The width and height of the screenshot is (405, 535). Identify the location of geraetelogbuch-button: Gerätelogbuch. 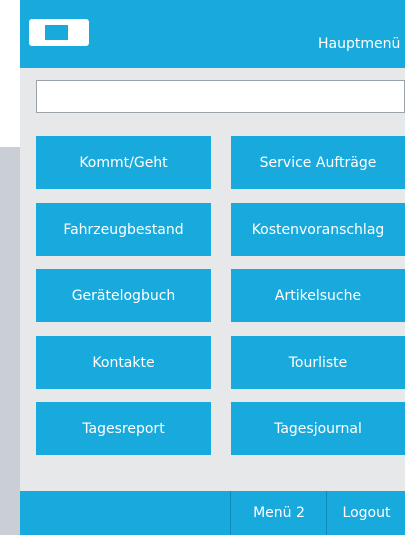
(123, 295).